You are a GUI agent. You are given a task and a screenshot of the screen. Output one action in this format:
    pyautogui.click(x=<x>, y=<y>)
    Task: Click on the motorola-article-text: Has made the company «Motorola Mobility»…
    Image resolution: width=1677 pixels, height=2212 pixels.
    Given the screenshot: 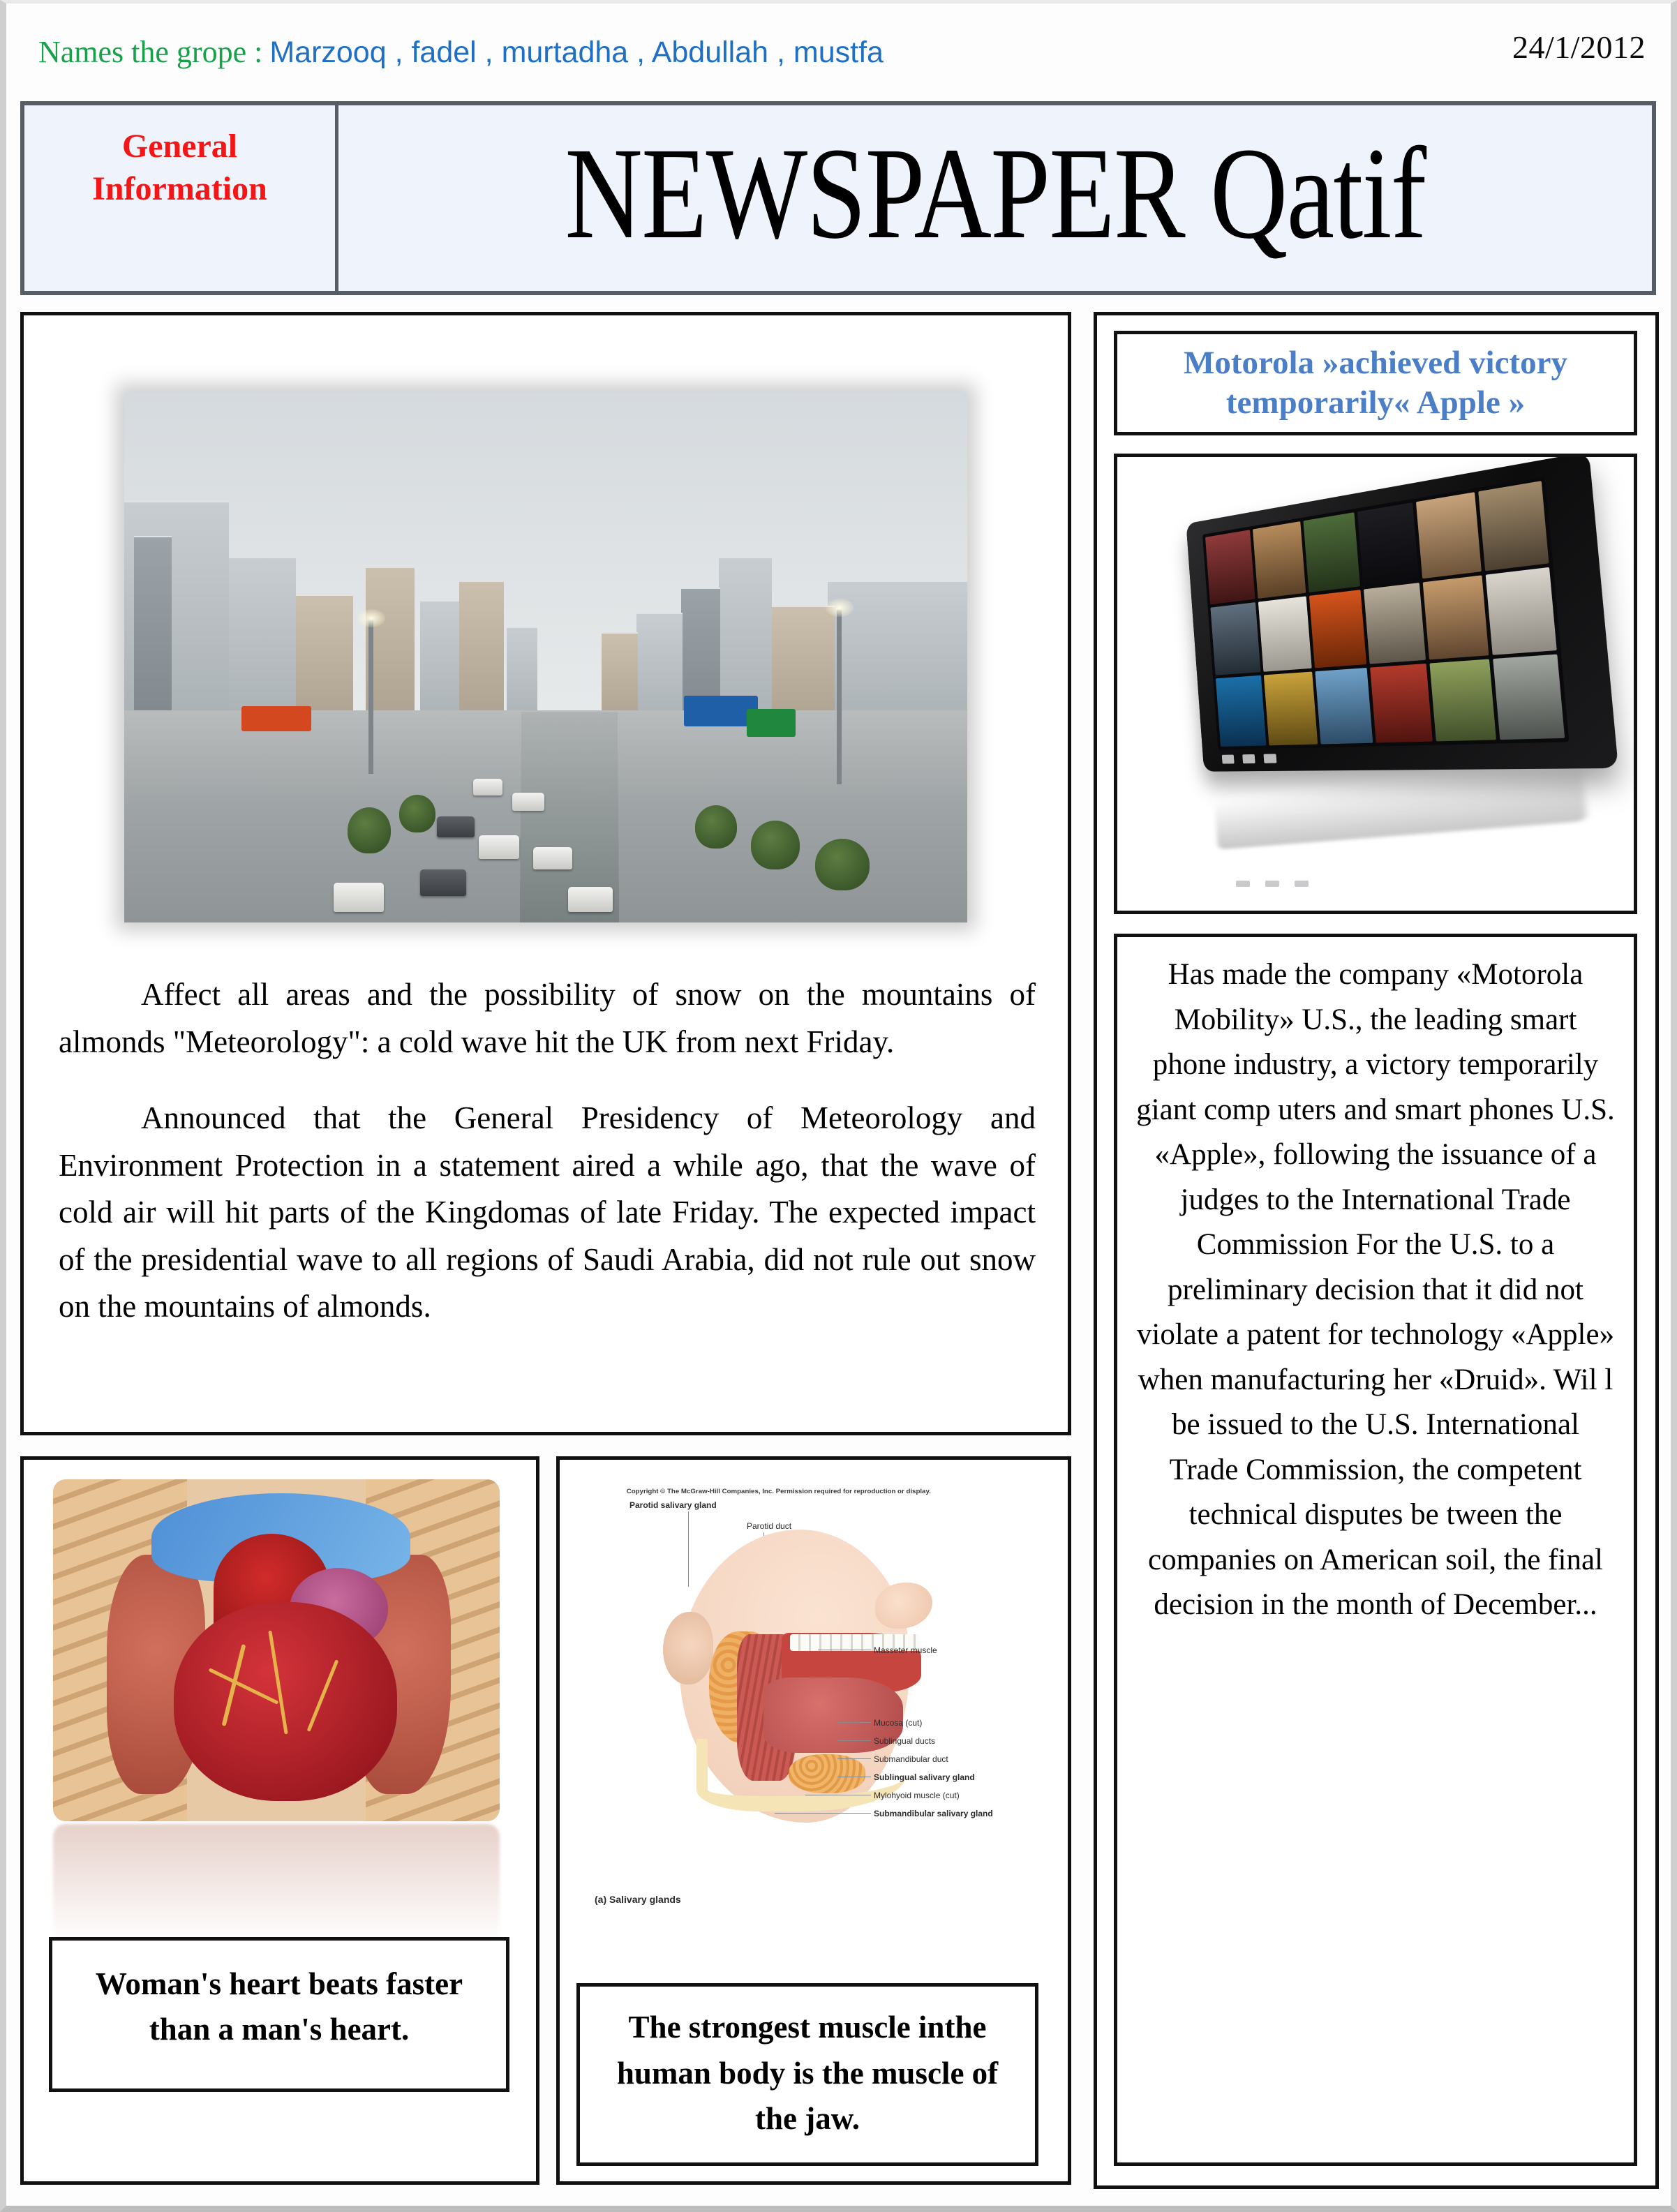 What is the action you would take?
    pyautogui.click(x=1375, y=1289)
    